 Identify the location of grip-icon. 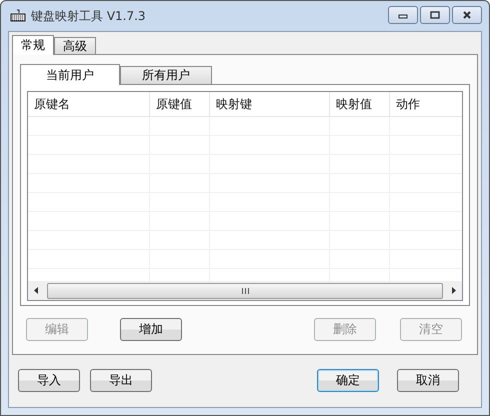
(245, 291).